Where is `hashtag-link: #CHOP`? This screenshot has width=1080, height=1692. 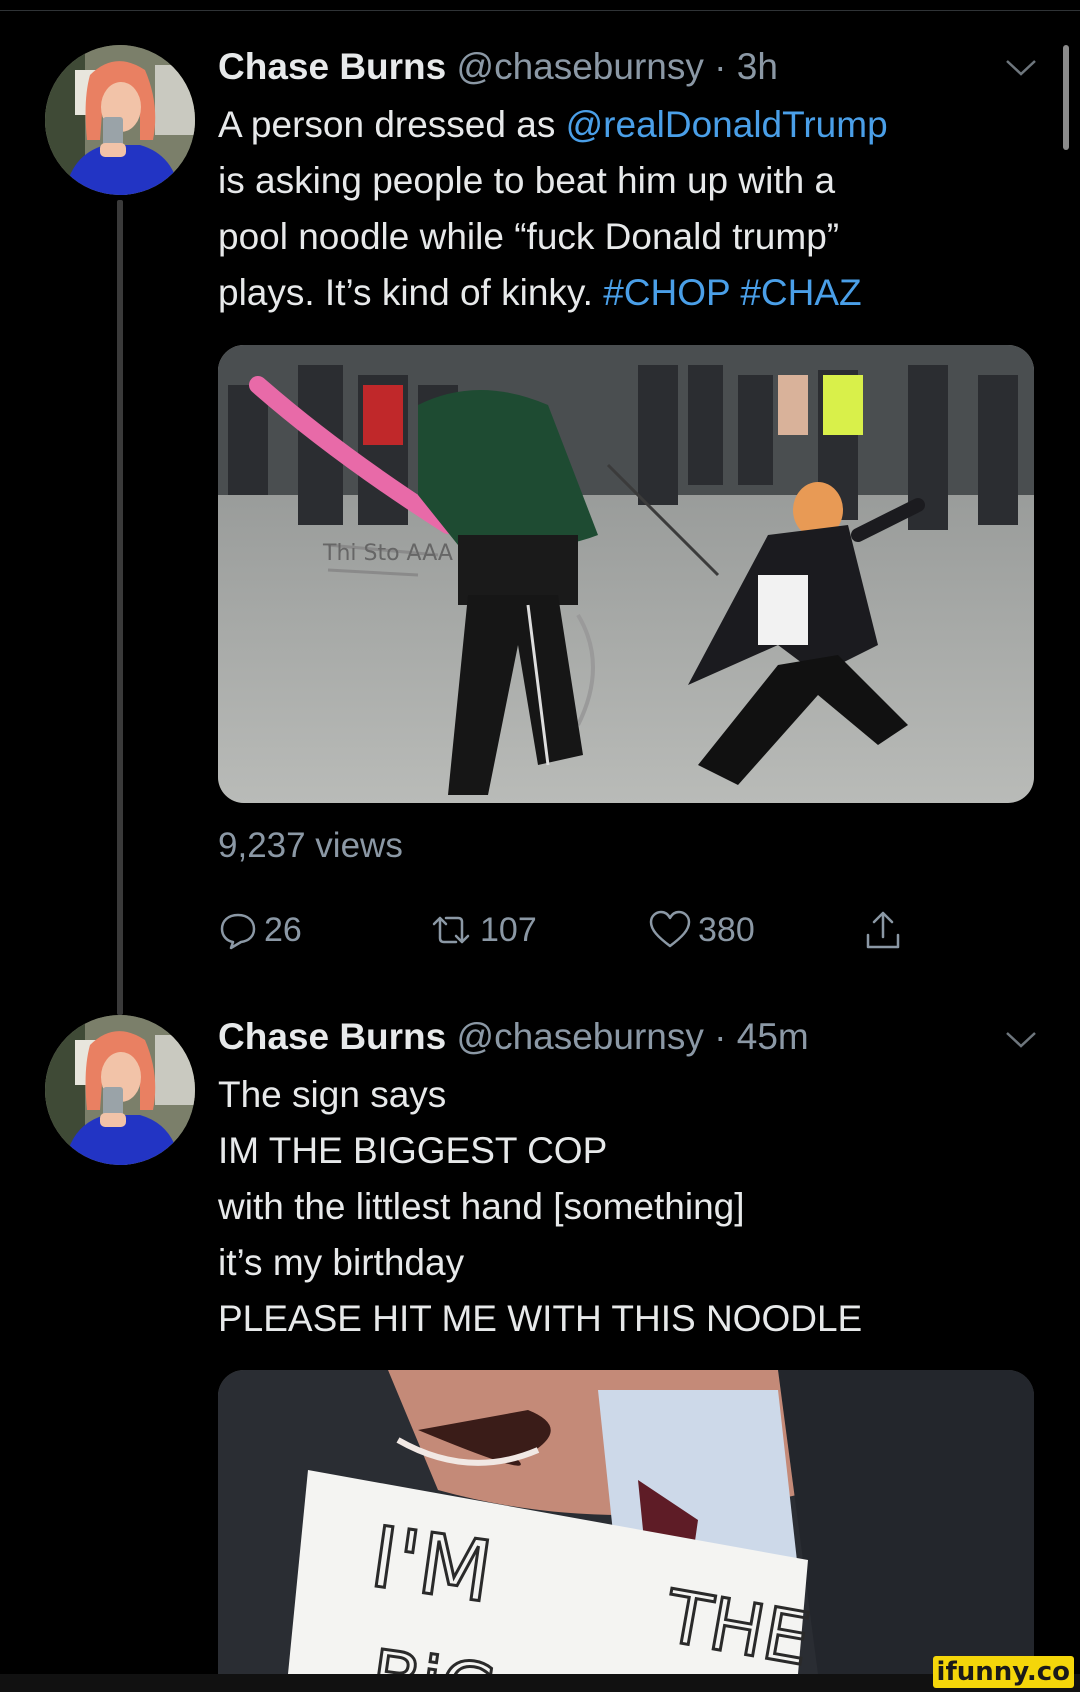
hashtag-link: #CHOP is located at coordinates (666, 292).